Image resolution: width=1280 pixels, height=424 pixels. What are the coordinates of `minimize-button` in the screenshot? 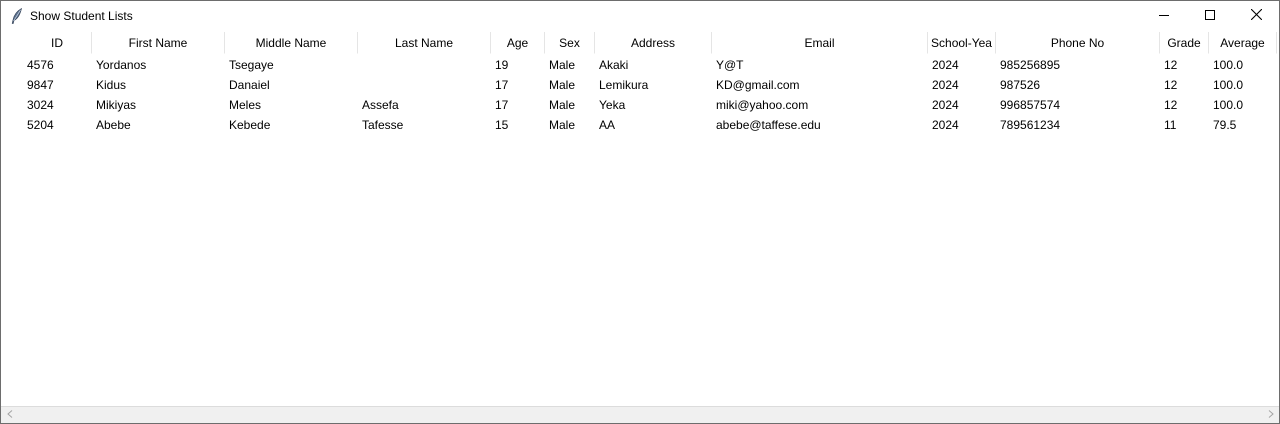 It's located at (1164, 16).